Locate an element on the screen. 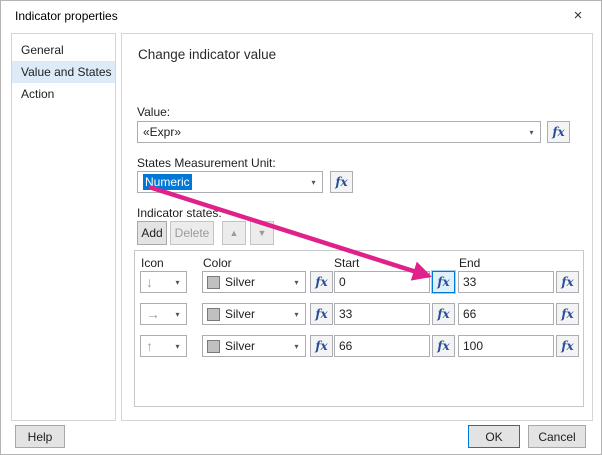  down-arrow-icon: ↓ is located at coordinates (149, 282).